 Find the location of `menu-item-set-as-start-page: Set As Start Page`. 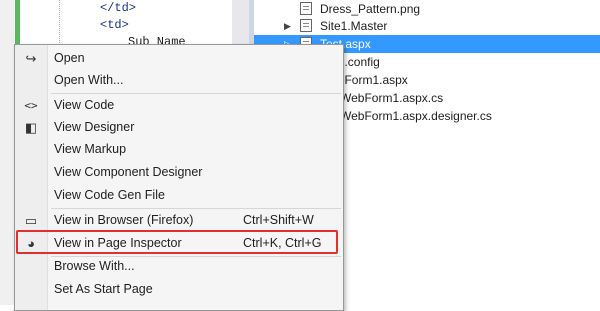

menu-item-set-as-start-page: Set As Start Page is located at coordinates (179, 290).